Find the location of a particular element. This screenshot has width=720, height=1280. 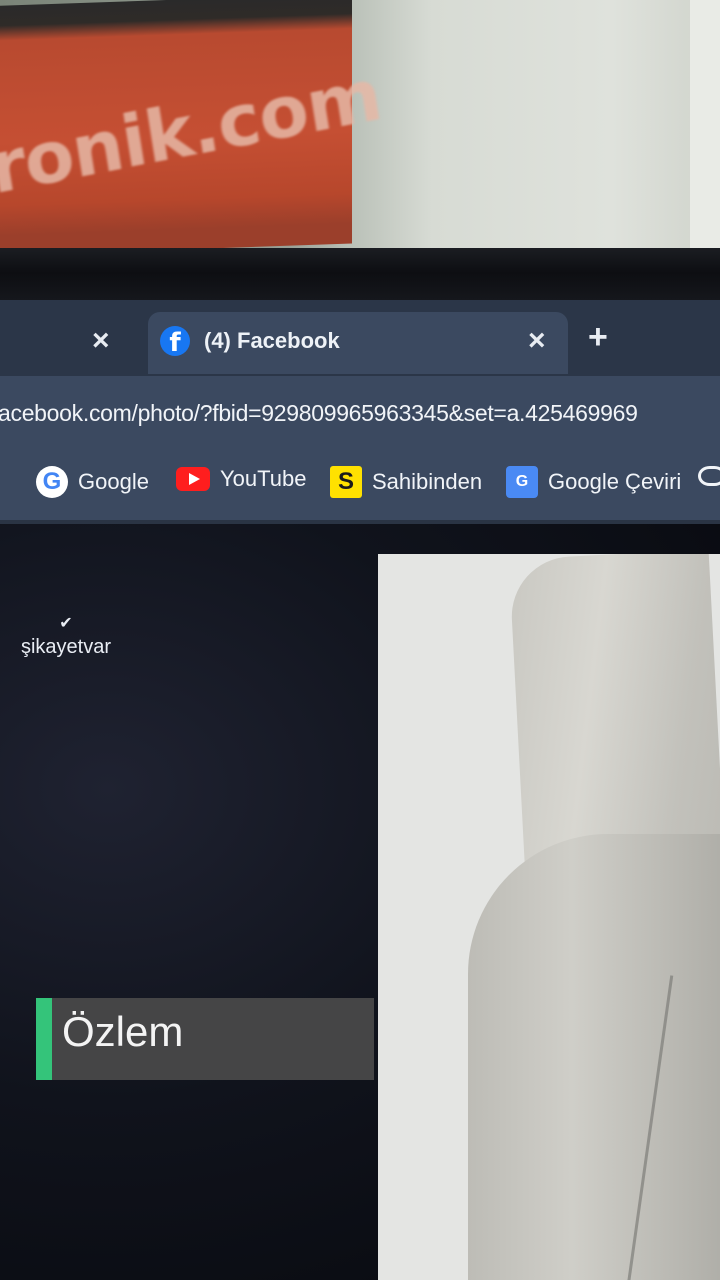

eye-icon is located at coordinates (709, 476).